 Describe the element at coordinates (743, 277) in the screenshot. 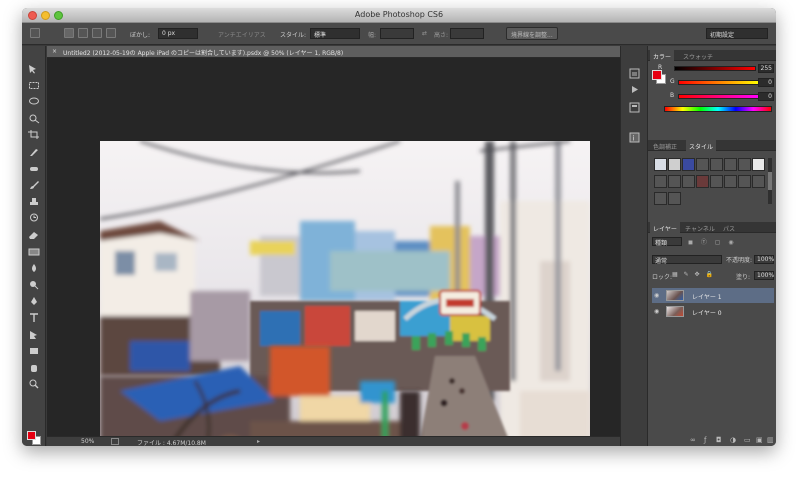

I see `fill-label: 塗り:` at that location.